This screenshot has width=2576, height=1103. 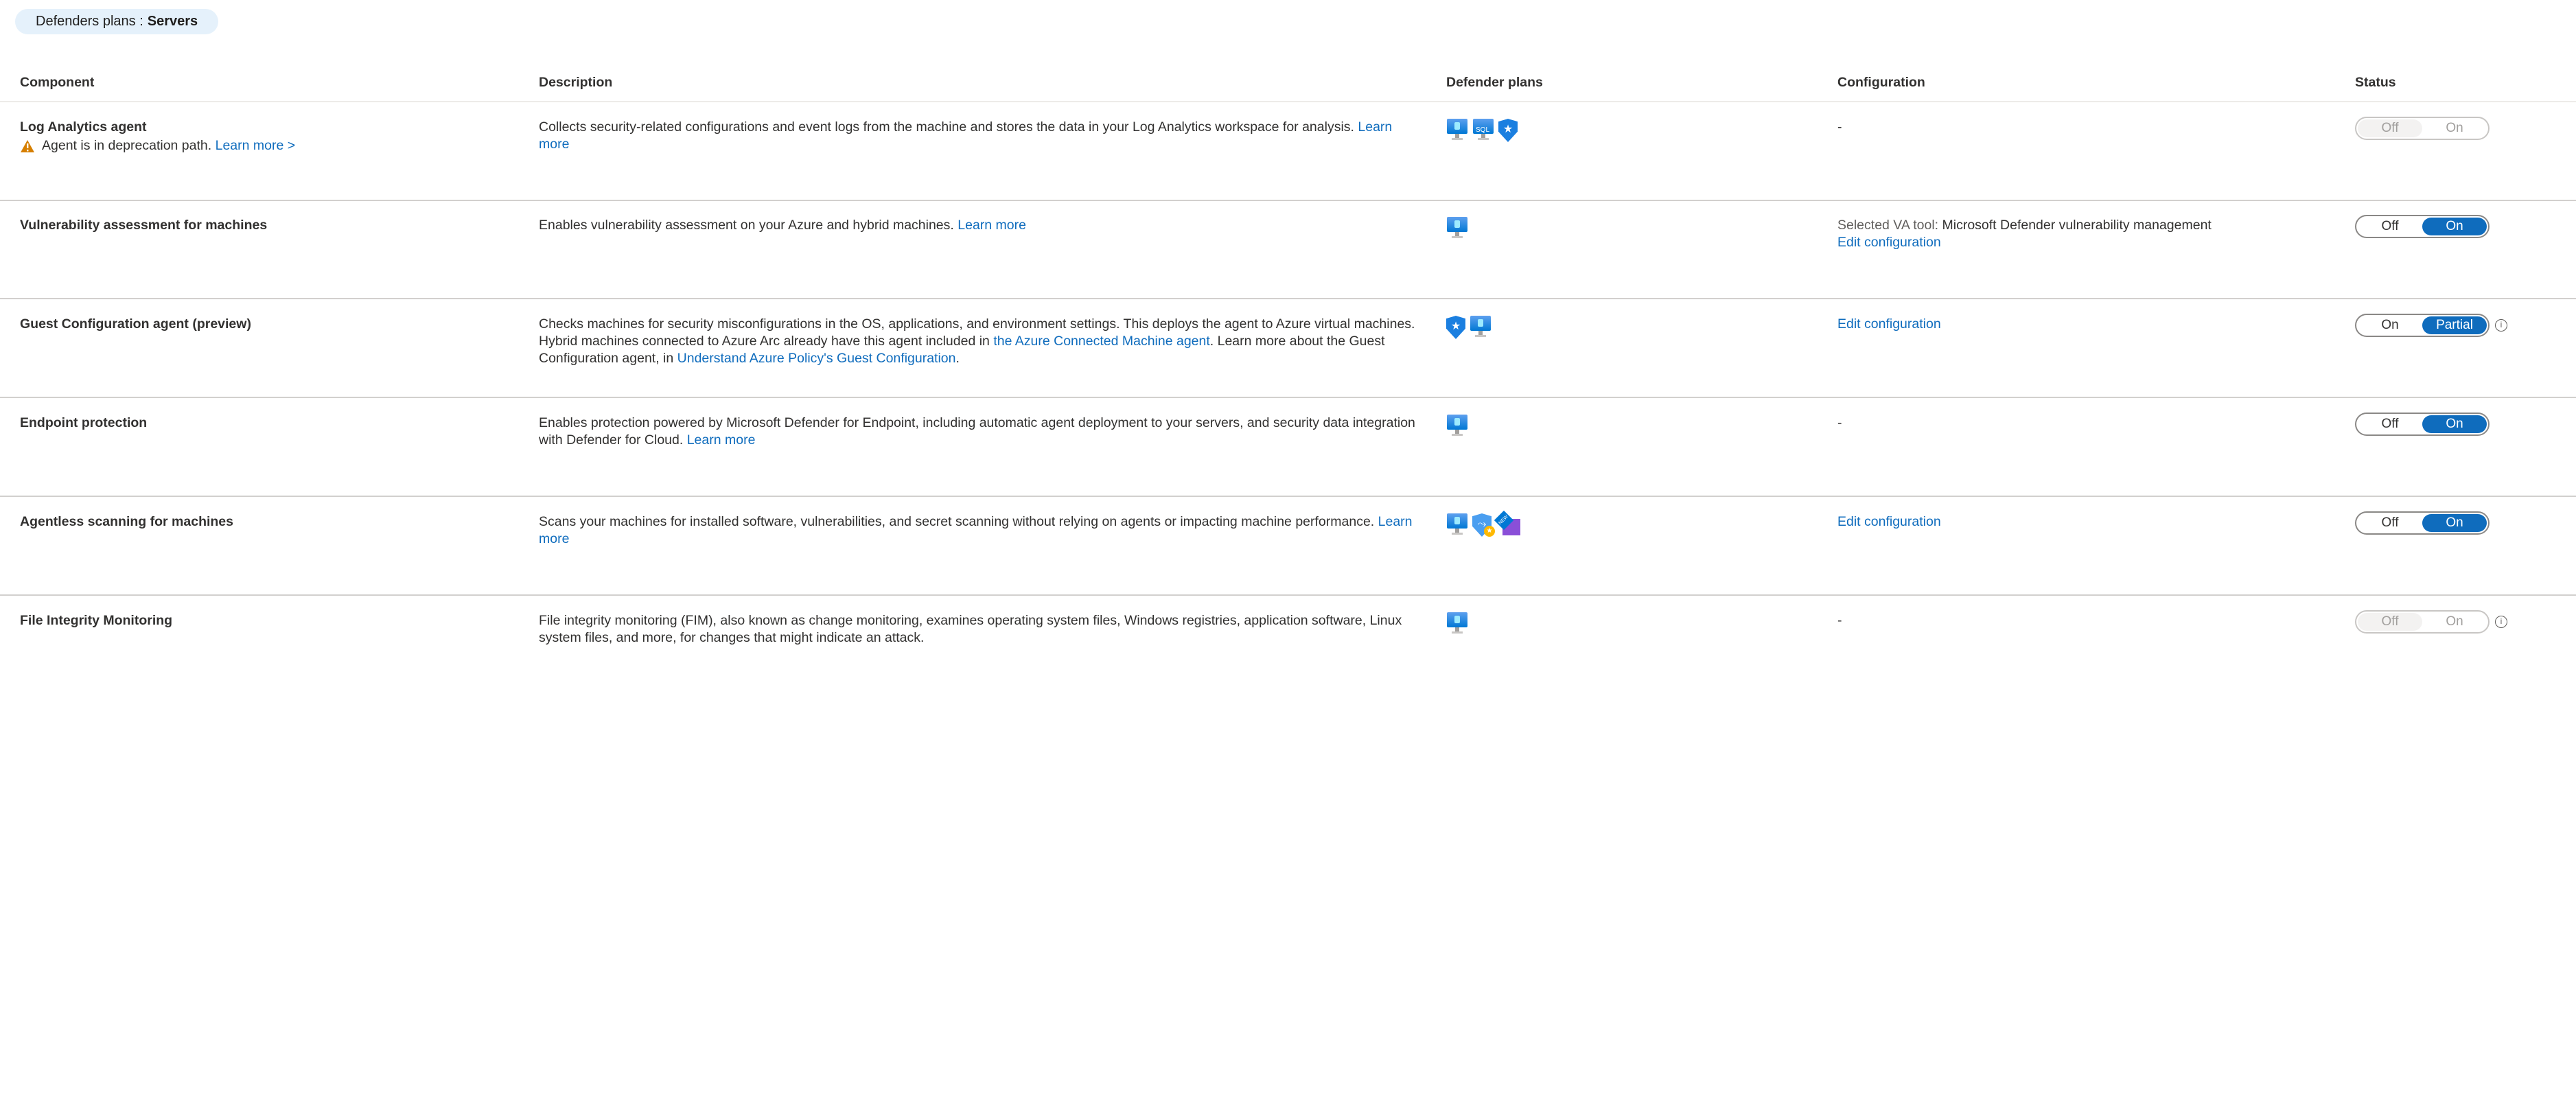 What do you see at coordinates (127, 145) in the screenshot?
I see `warning-text: Agent is in deprecation path.` at bounding box center [127, 145].